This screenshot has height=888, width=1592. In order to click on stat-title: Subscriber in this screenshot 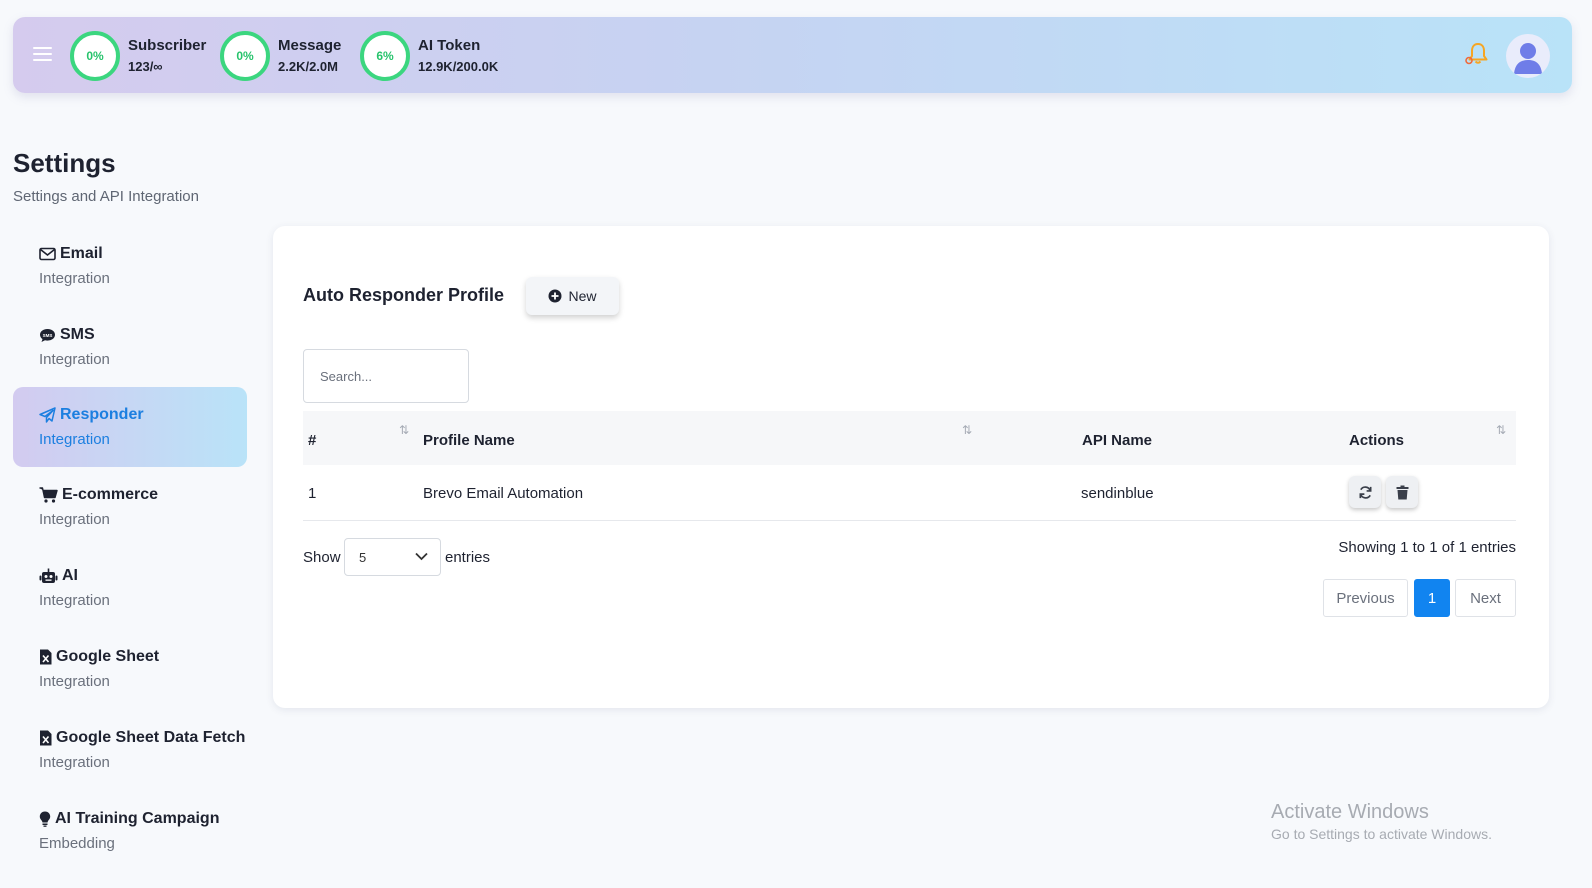, I will do `click(167, 45)`.